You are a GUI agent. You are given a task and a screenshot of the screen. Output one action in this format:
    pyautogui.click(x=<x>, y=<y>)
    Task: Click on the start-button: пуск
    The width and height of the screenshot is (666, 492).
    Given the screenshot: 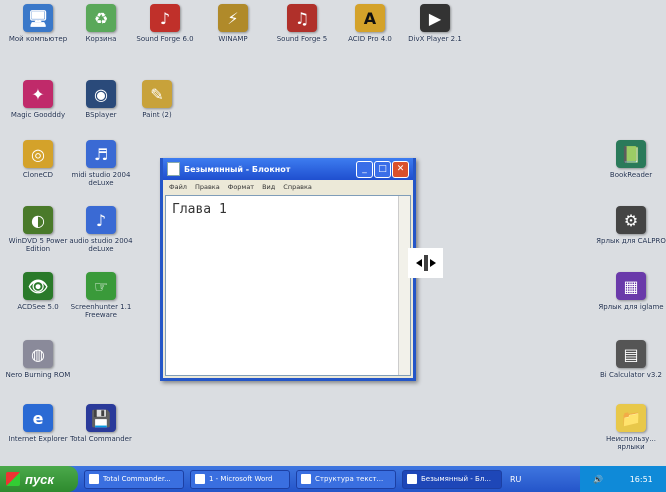 What is the action you would take?
    pyautogui.click(x=39, y=479)
    